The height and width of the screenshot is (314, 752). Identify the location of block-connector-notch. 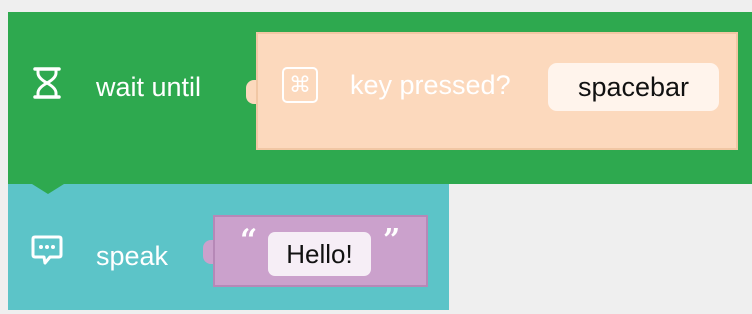
(48, 189).